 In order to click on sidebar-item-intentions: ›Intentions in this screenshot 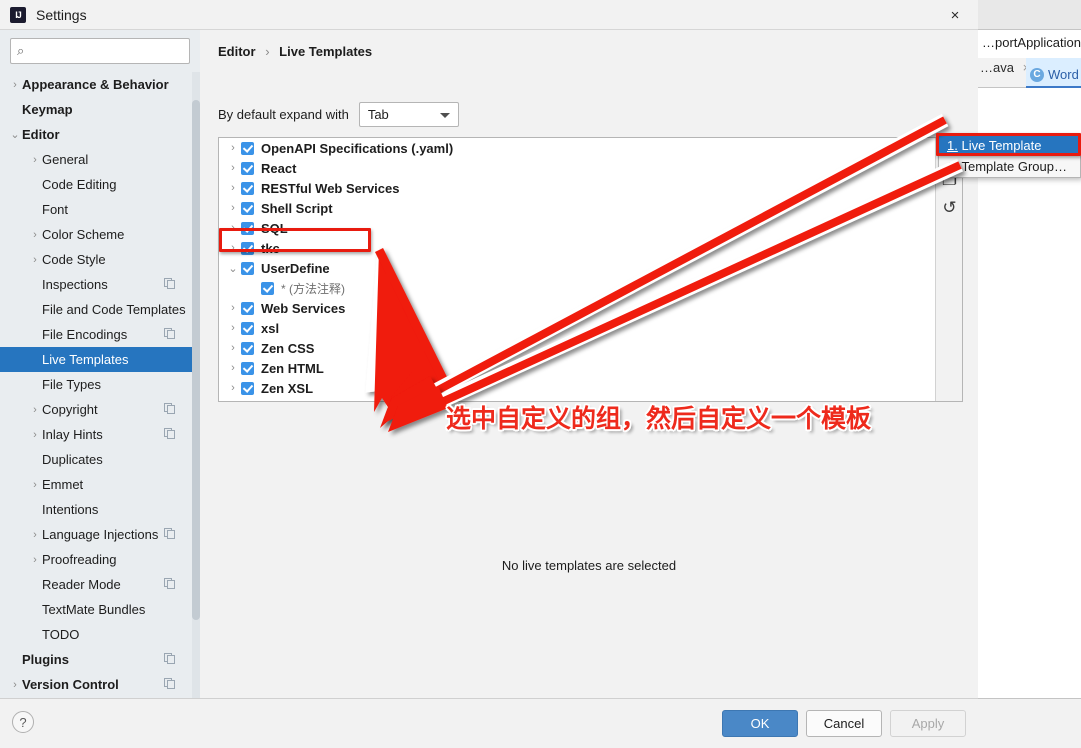, I will do `click(96, 509)`.